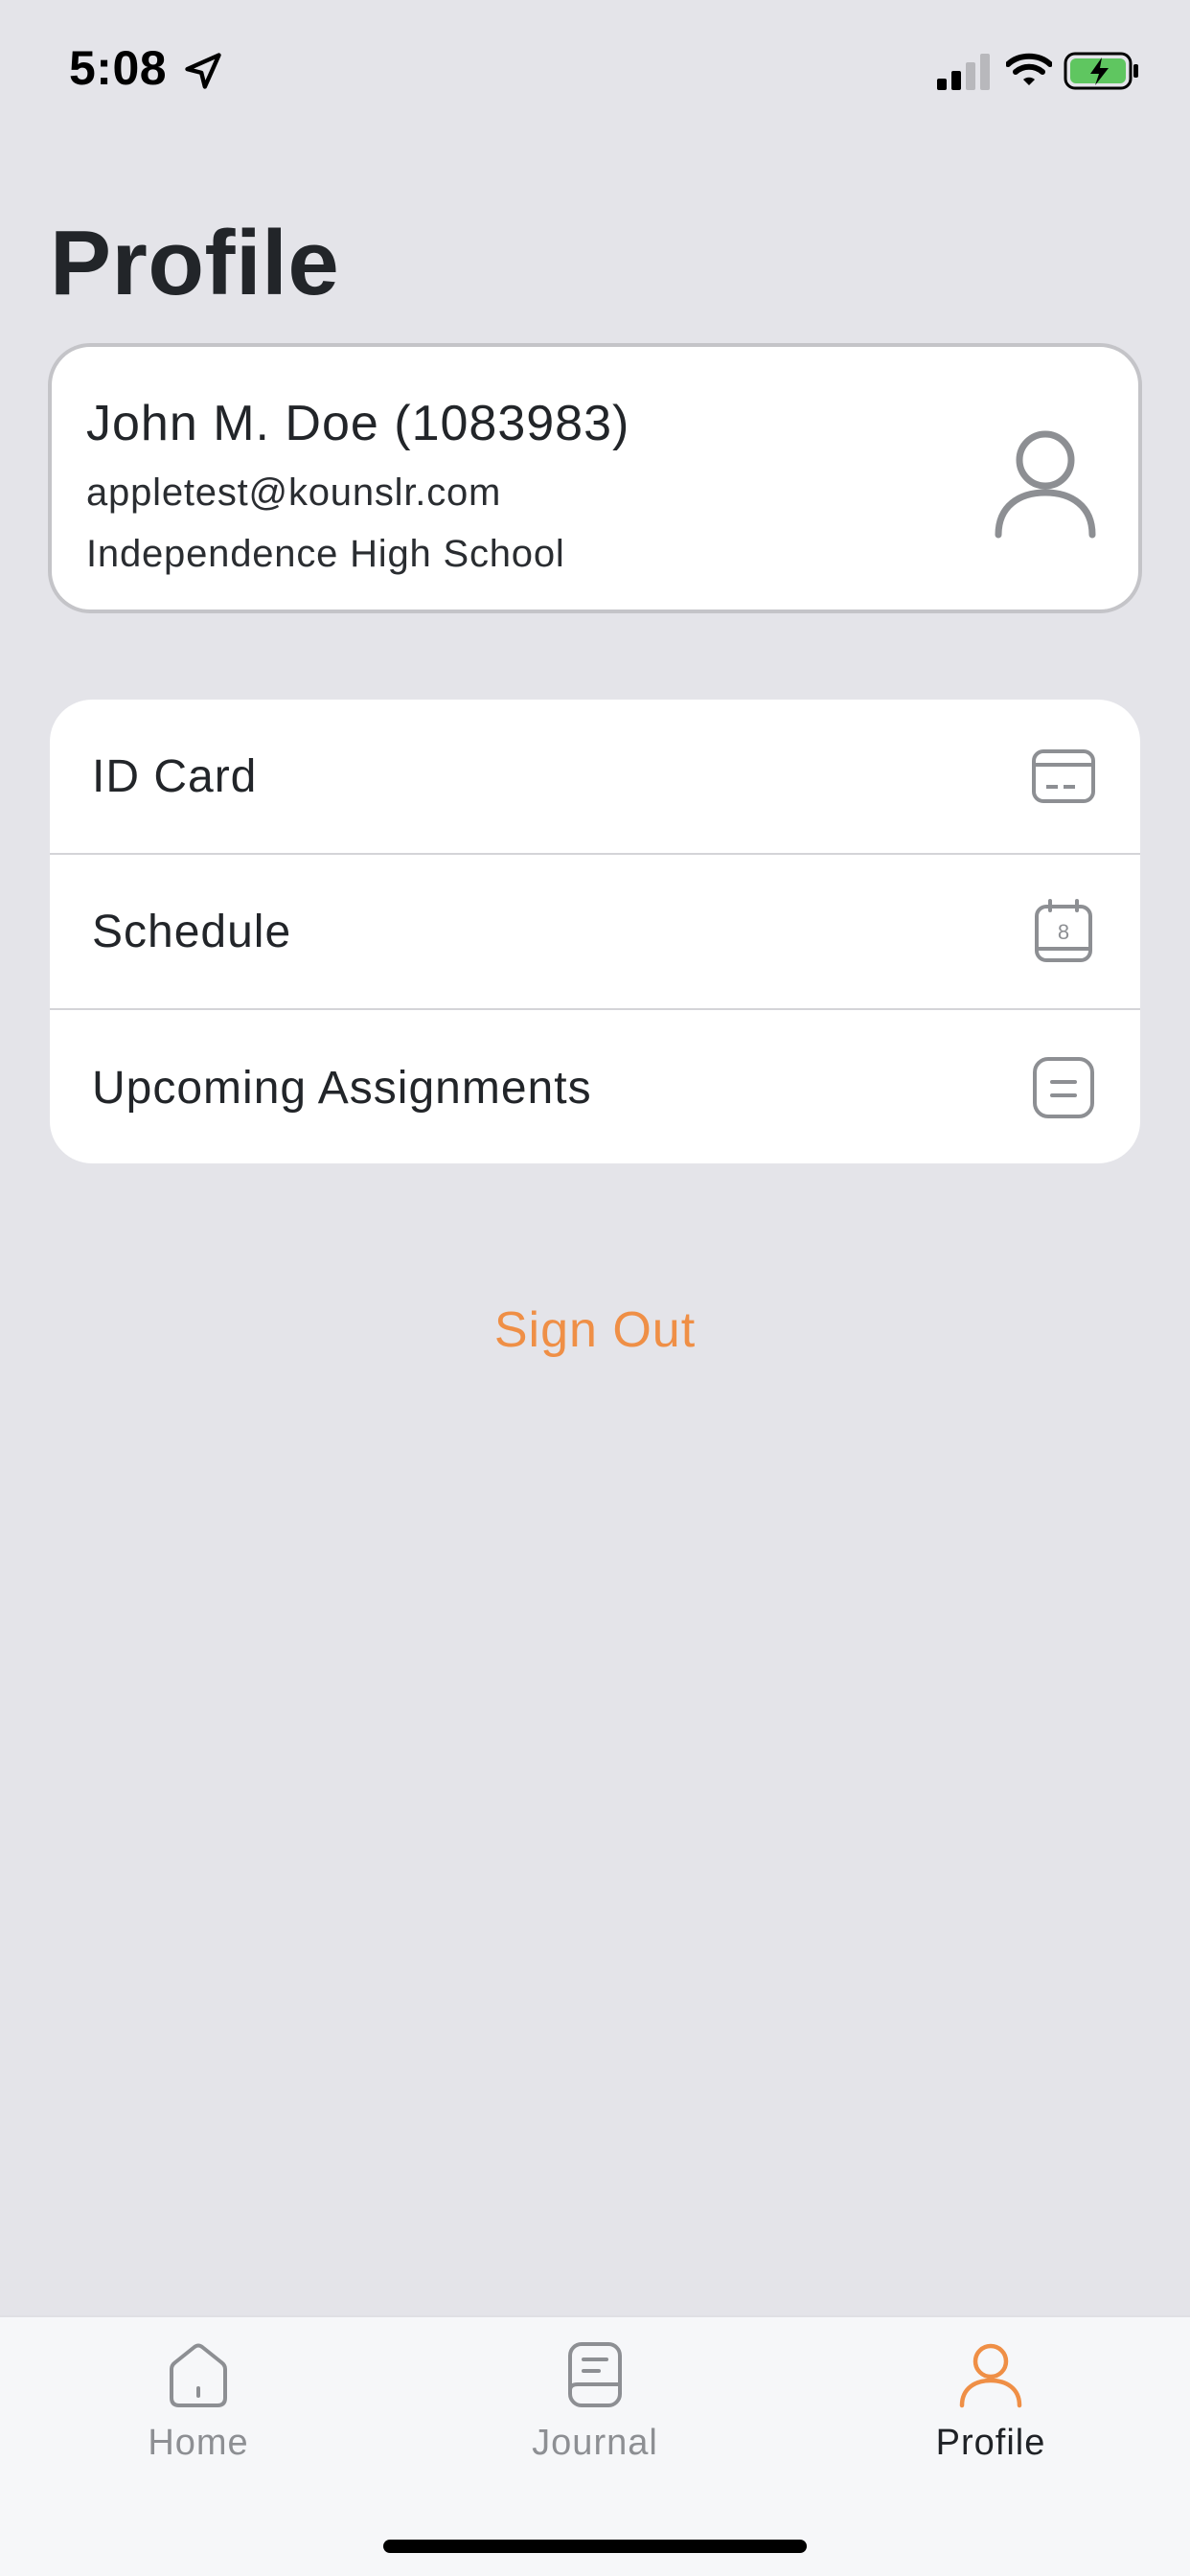  Describe the element at coordinates (990, 2443) in the screenshot. I see `tab-label: Profile` at that location.